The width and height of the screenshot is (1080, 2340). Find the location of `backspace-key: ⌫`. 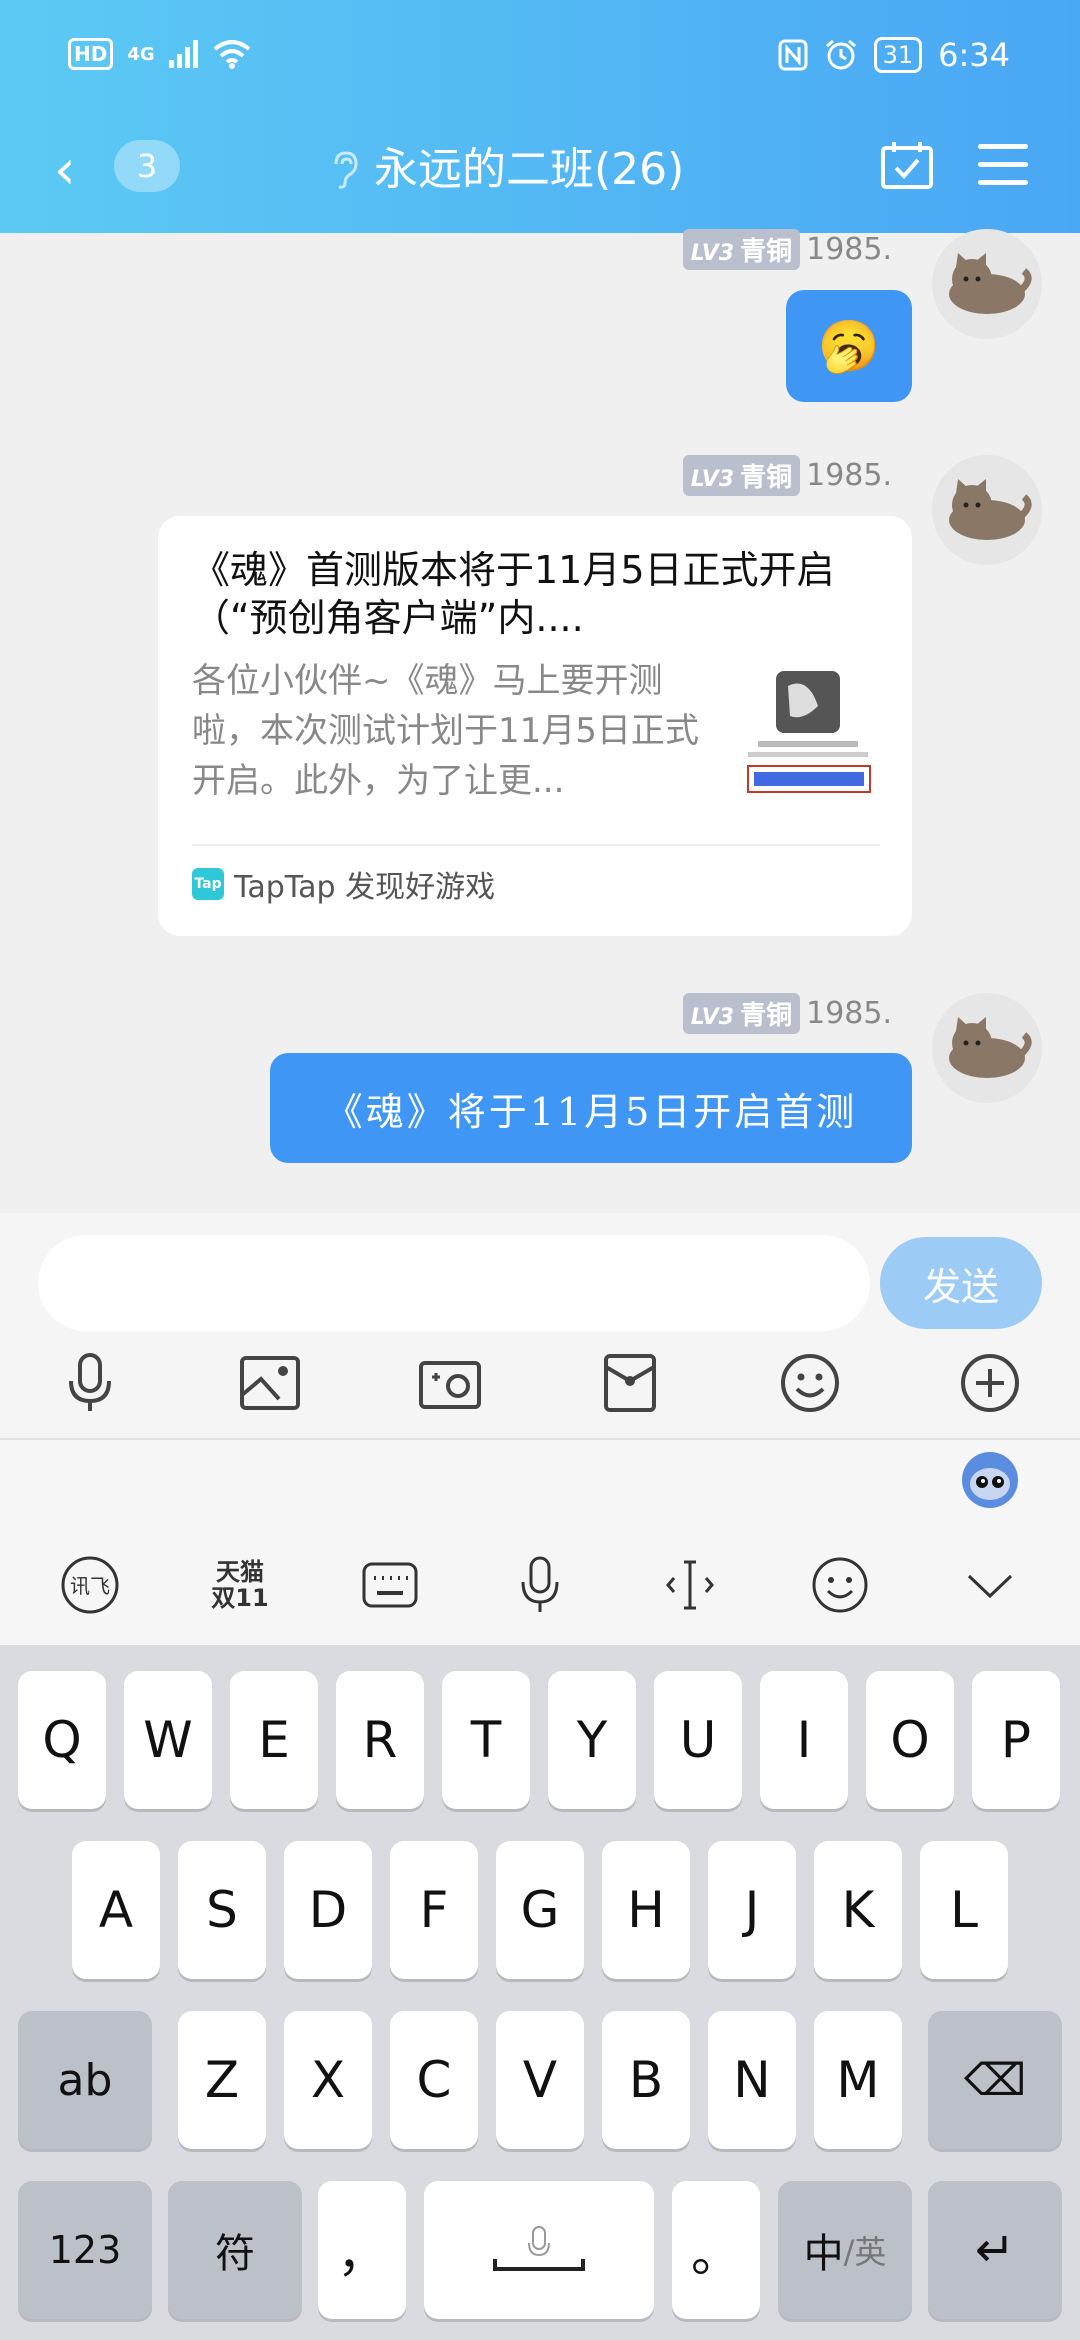

backspace-key: ⌫ is located at coordinates (995, 2080).